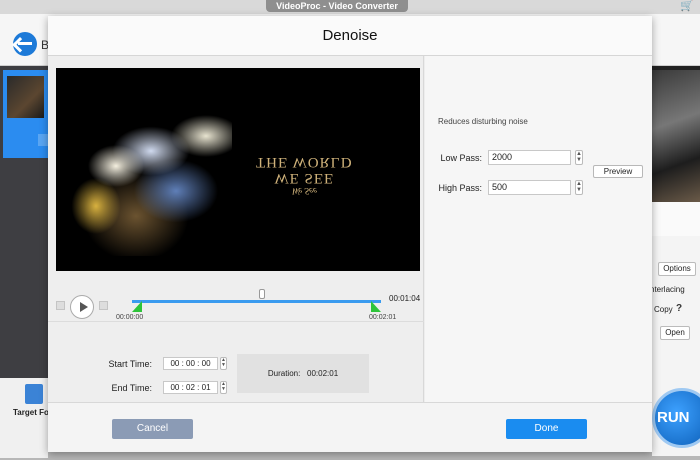 This screenshot has height=460, width=700. What do you see at coordinates (82, 307) in the screenshot?
I see `play-icon` at bounding box center [82, 307].